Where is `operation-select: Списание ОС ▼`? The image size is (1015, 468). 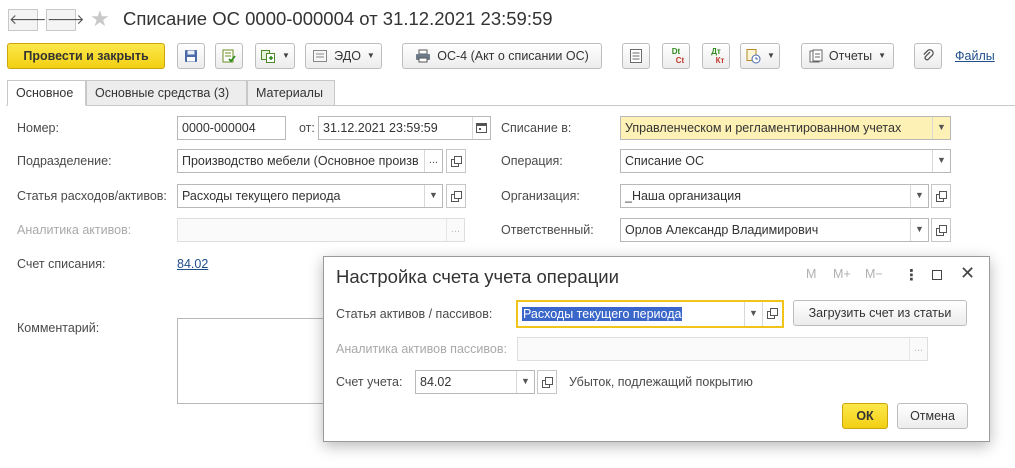
operation-select: Списание ОС ▼ is located at coordinates (785, 161).